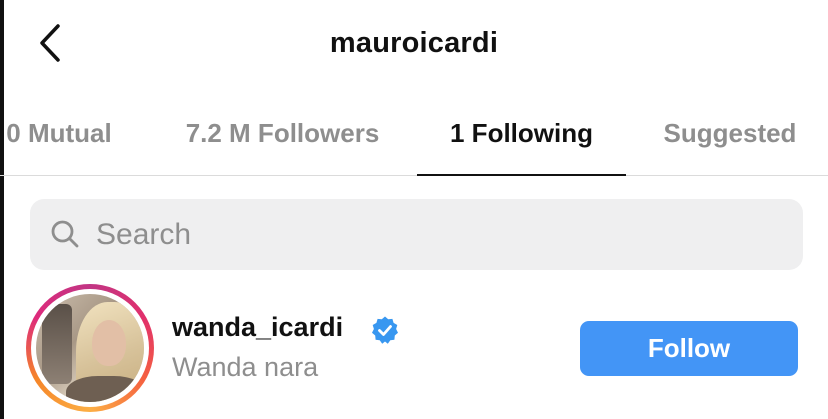 This screenshot has height=419, width=828. What do you see at coordinates (282, 134) in the screenshot?
I see `tab-followers: 7.2 M Followers` at bounding box center [282, 134].